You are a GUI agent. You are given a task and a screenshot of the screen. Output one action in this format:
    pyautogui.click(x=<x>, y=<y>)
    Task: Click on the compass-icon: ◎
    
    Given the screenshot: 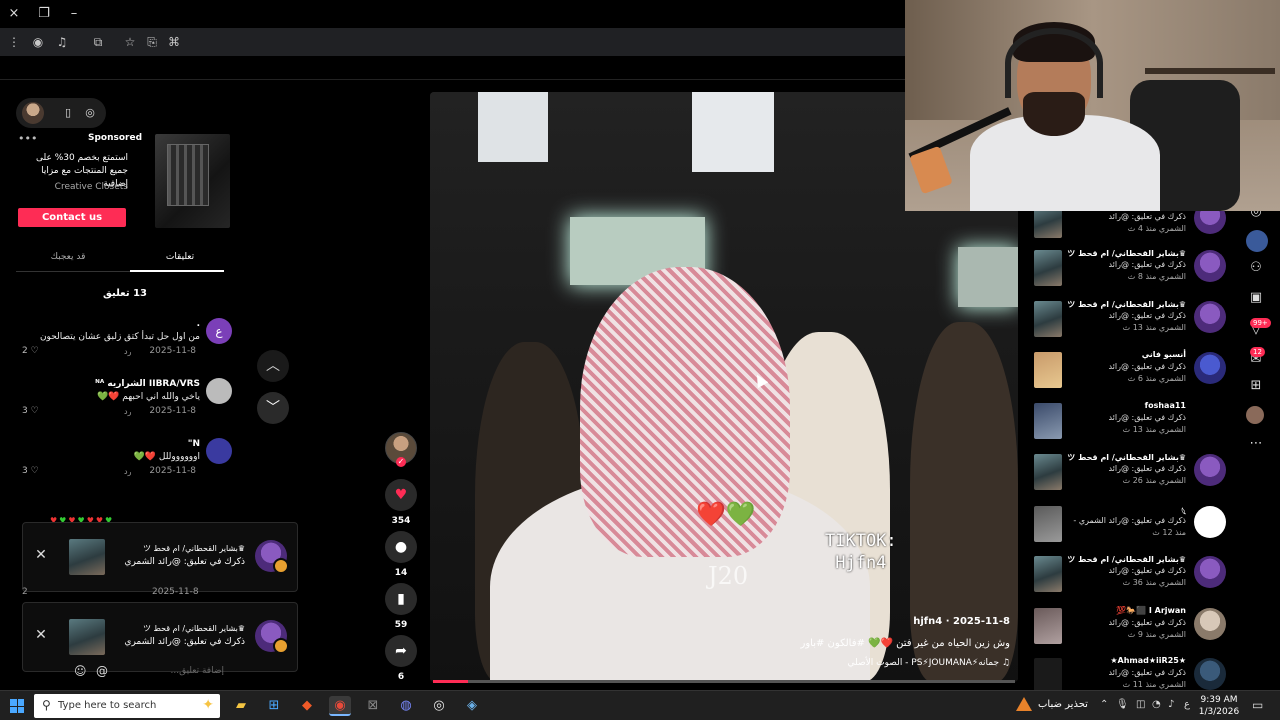 What is the action you would take?
    pyautogui.click(x=90, y=113)
    